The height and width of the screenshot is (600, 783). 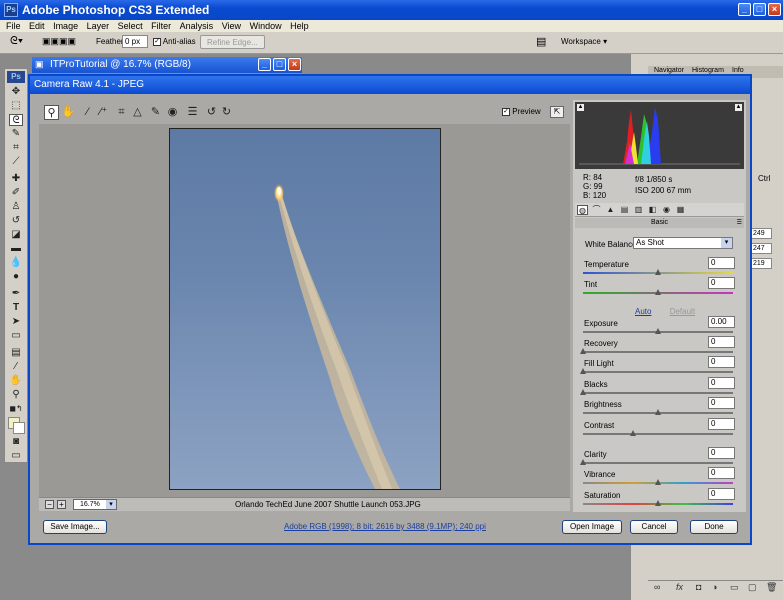 What do you see at coordinates (738, 70) in the screenshot?
I see `tab-info: Info` at bounding box center [738, 70].